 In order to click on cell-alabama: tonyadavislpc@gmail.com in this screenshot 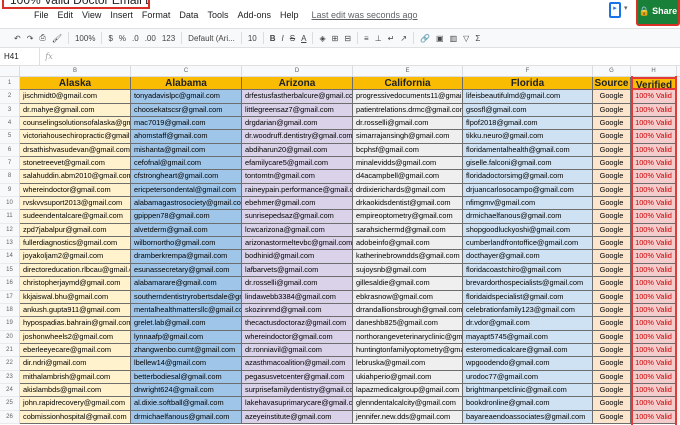, I will do `click(186, 97)`.